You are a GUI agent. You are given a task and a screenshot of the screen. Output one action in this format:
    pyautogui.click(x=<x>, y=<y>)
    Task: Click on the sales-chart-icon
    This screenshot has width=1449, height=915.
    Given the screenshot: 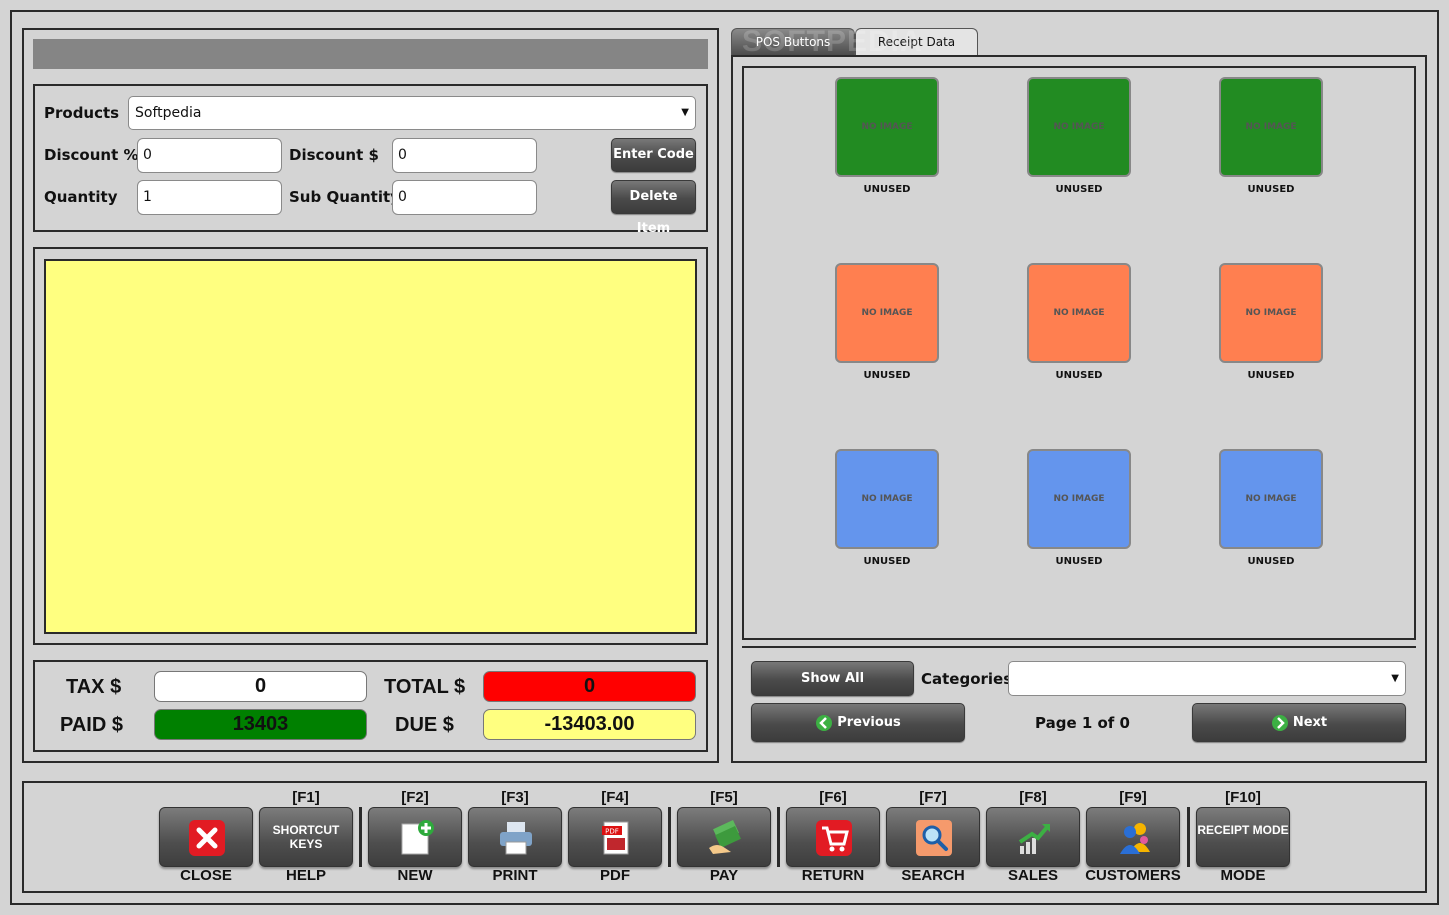 What is the action you would take?
    pyautogui.click(x=1034, y=838)
    